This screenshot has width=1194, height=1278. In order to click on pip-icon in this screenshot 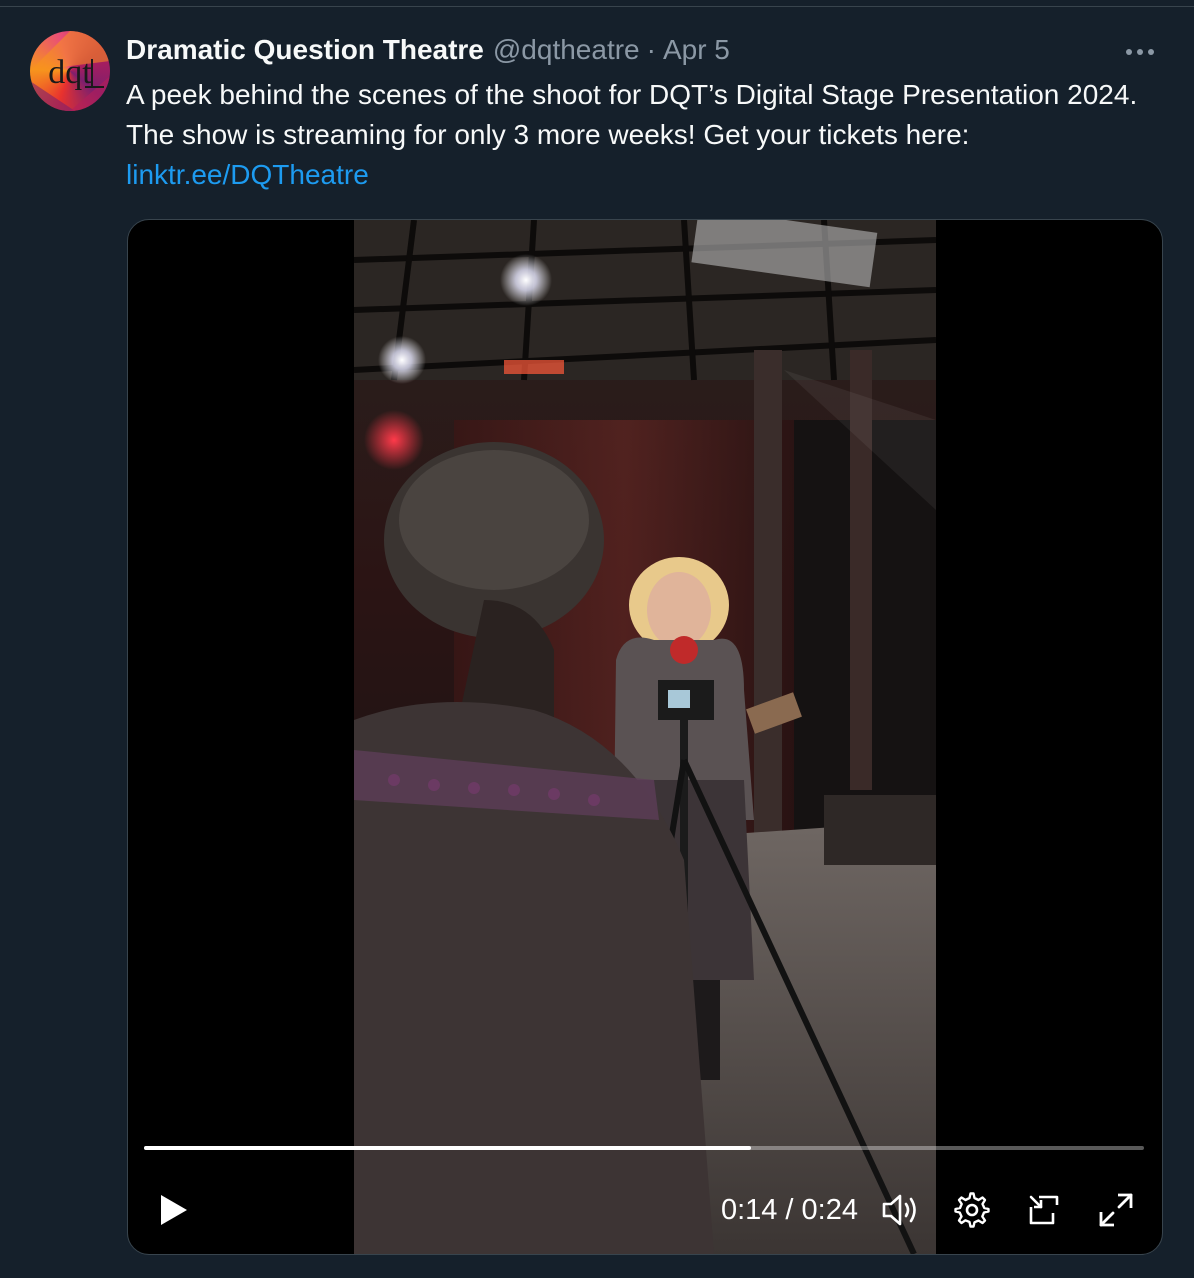, I will do `click(1044, 1210)`.